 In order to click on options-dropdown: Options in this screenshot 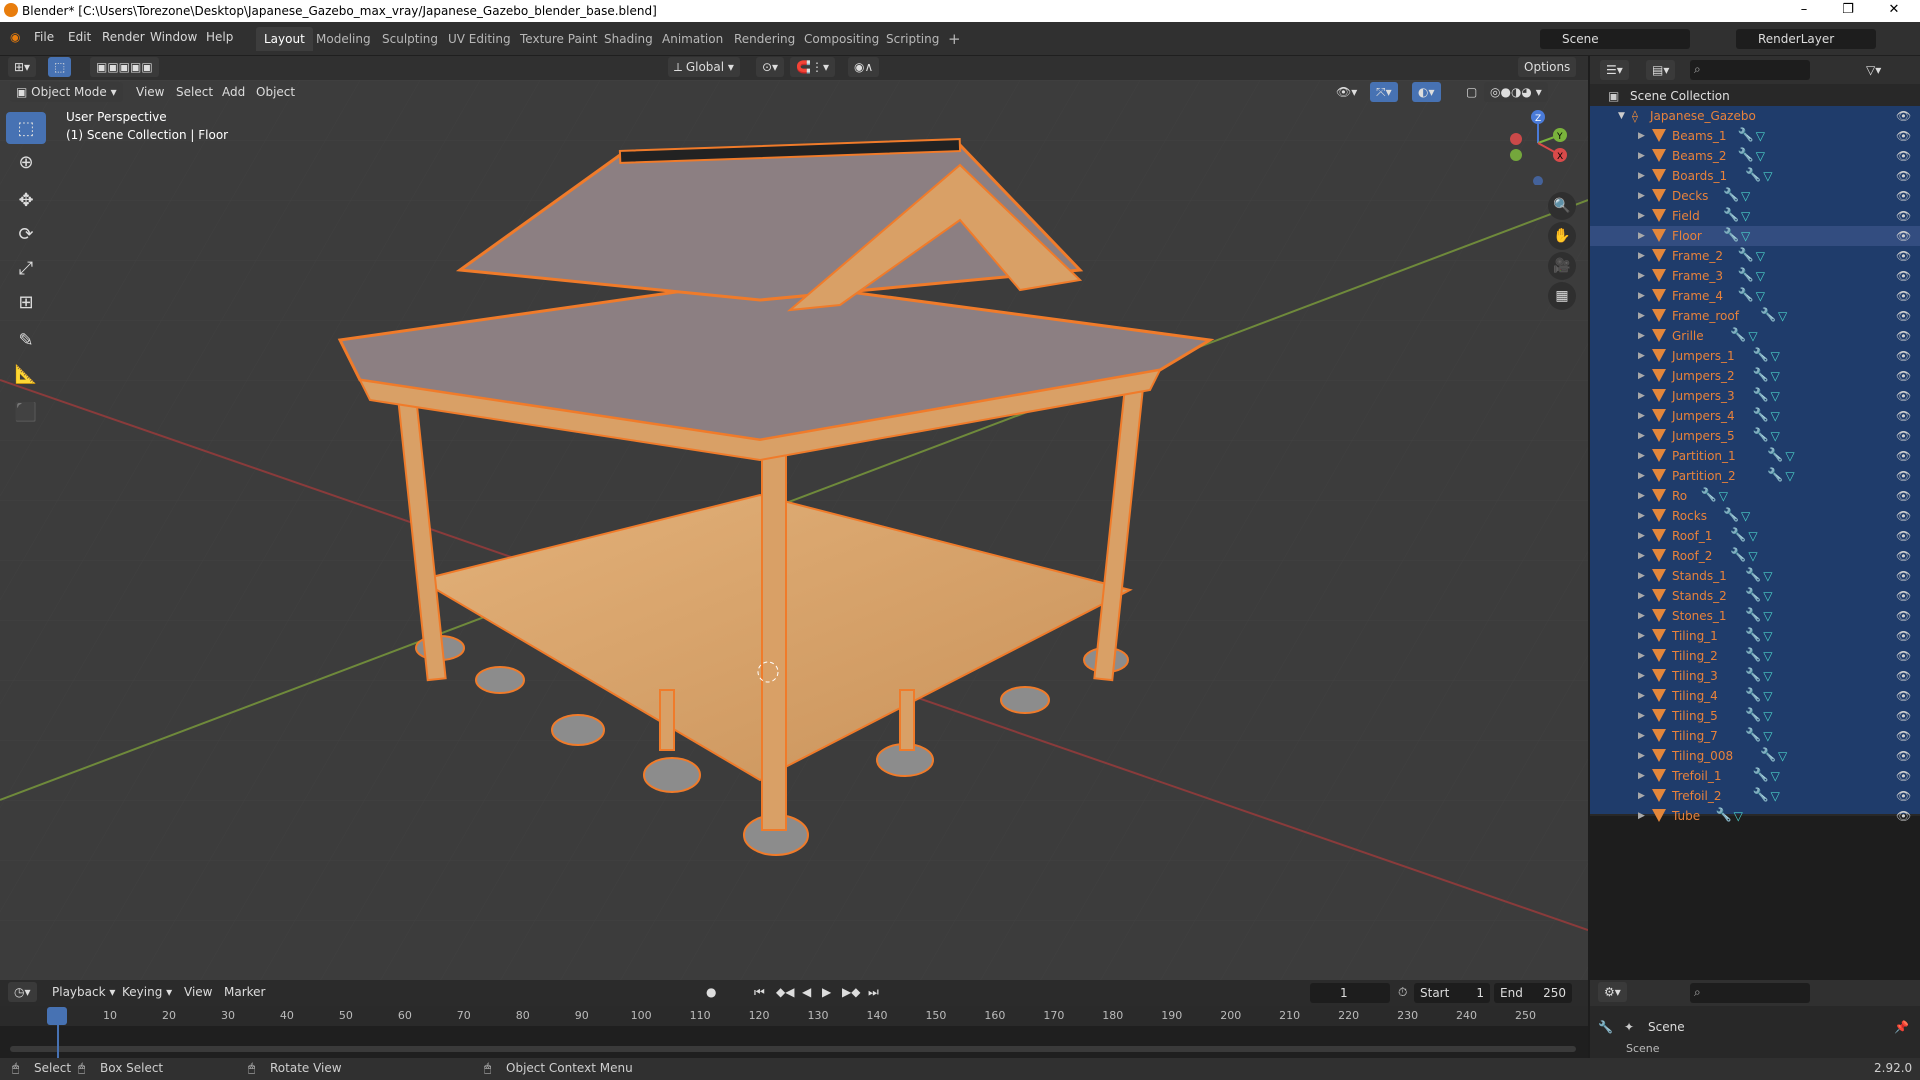, I will do `click(1547, 67)`.